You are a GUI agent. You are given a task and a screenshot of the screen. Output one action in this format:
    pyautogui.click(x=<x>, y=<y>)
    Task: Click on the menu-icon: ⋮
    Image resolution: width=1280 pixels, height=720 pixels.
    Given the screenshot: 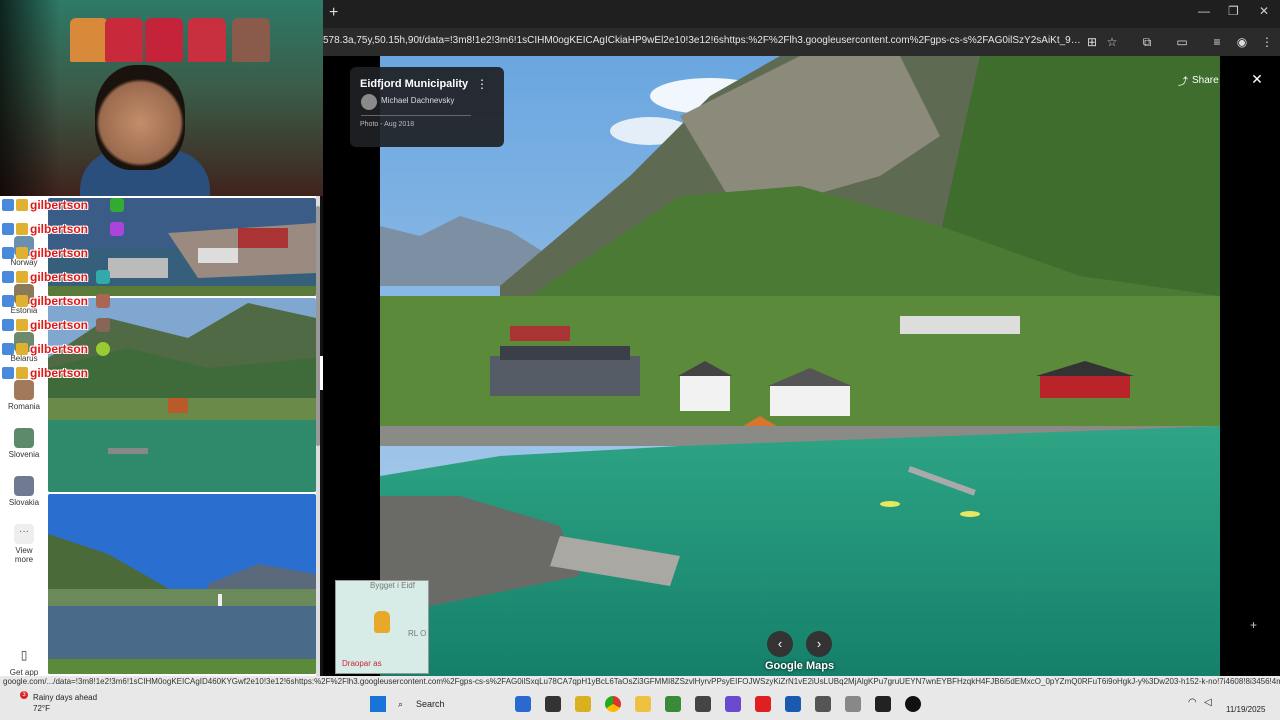 What is the action you would take?
    pyautogui.click(x=1267, y=42)
    